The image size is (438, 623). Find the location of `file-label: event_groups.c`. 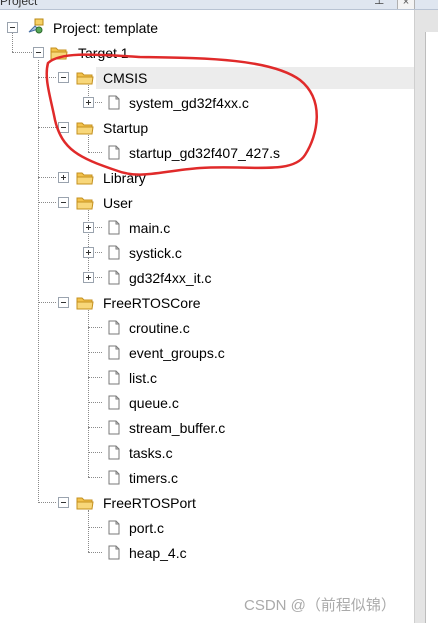

file-label: event_groups.c is located at coordinates (177, 353).